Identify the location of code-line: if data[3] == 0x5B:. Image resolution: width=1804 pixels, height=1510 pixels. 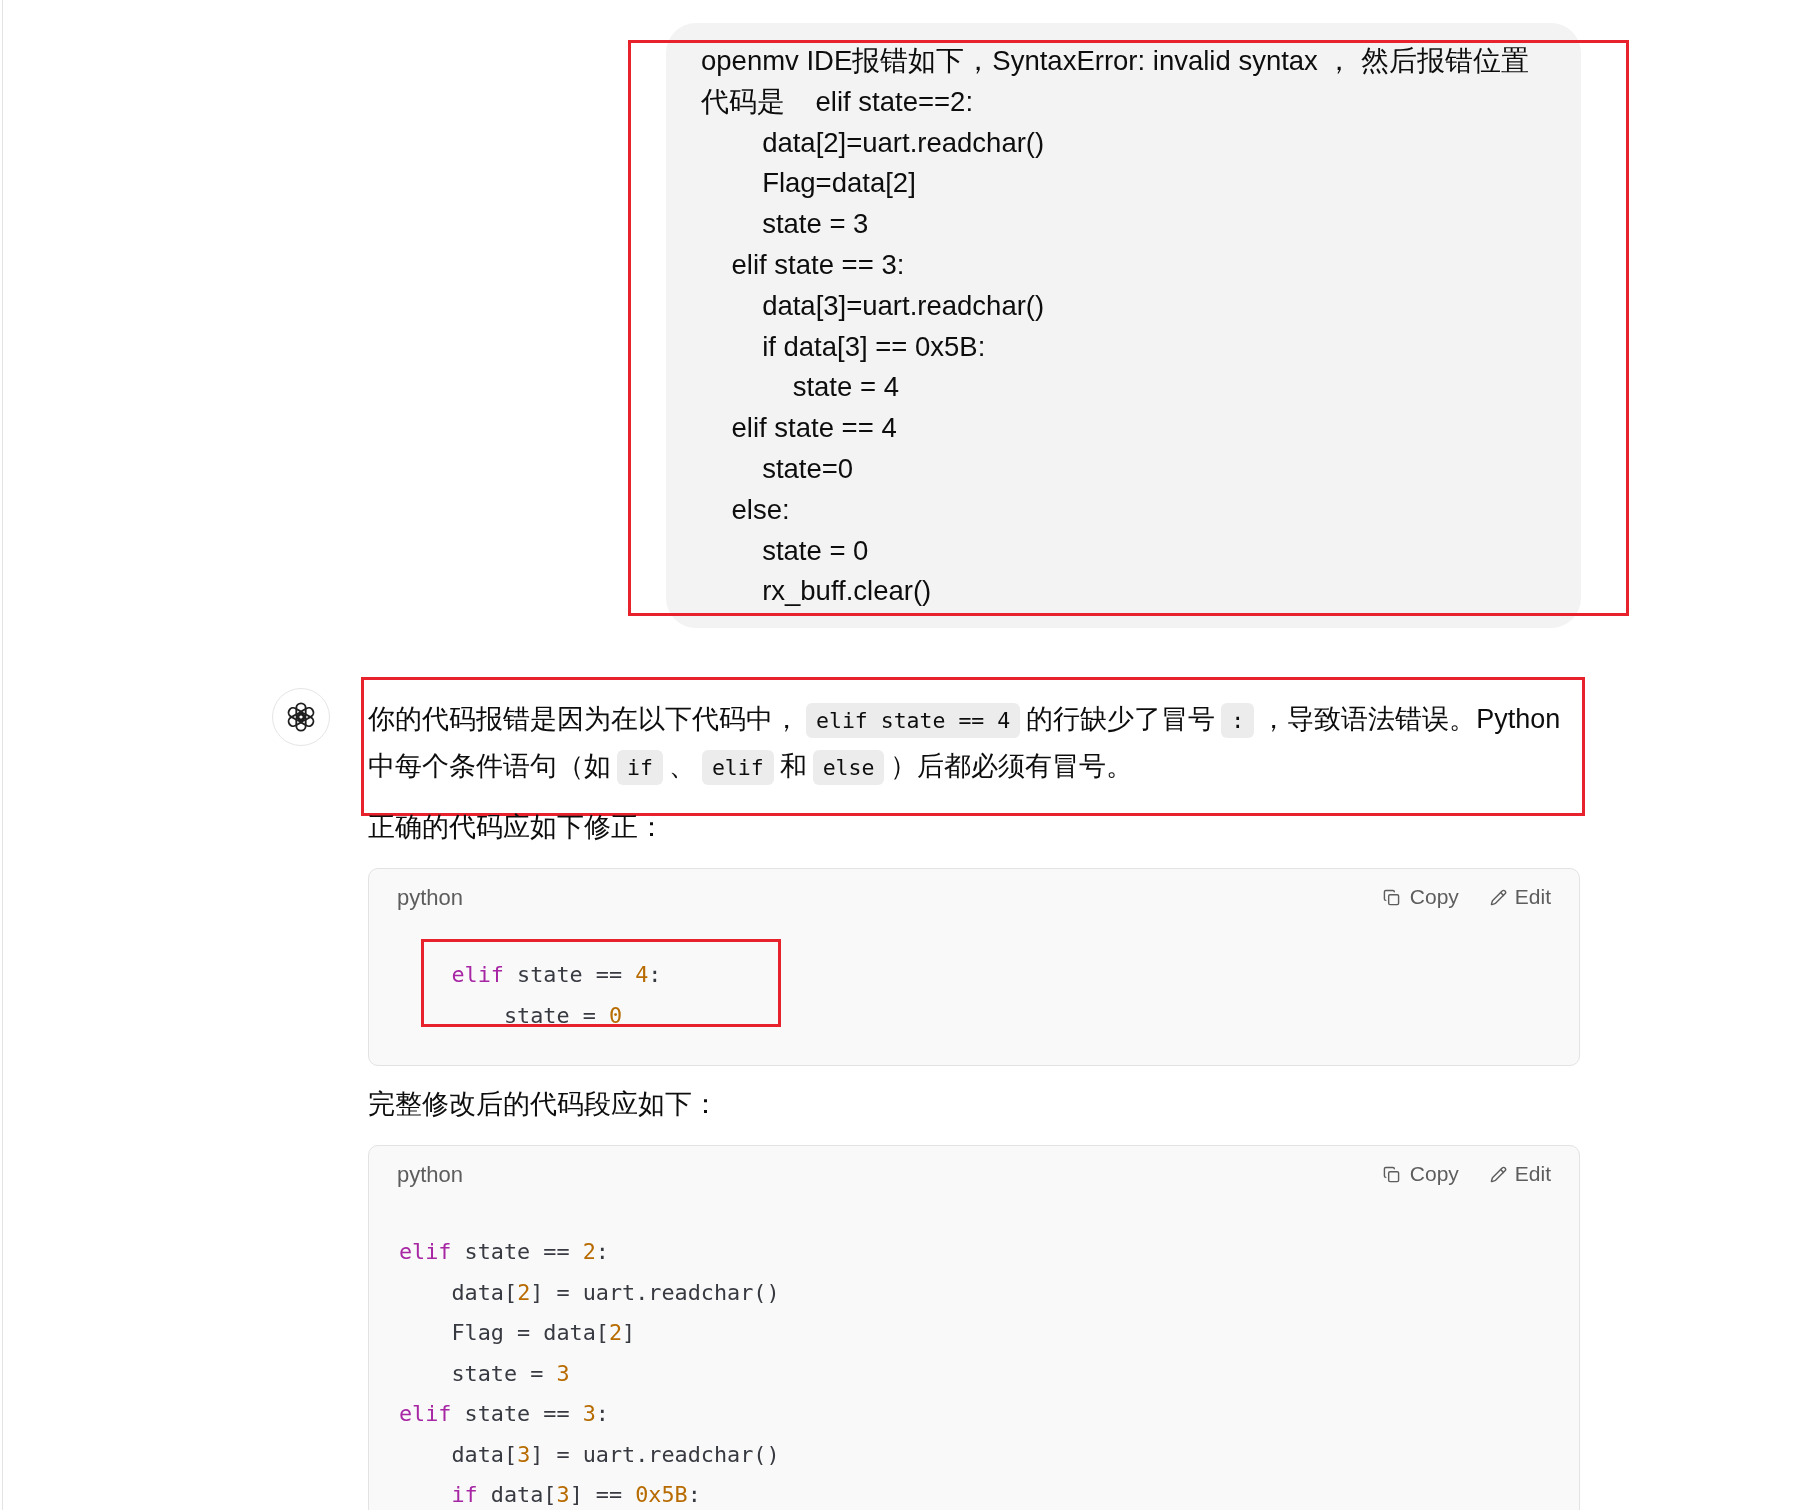
(576, 1495).